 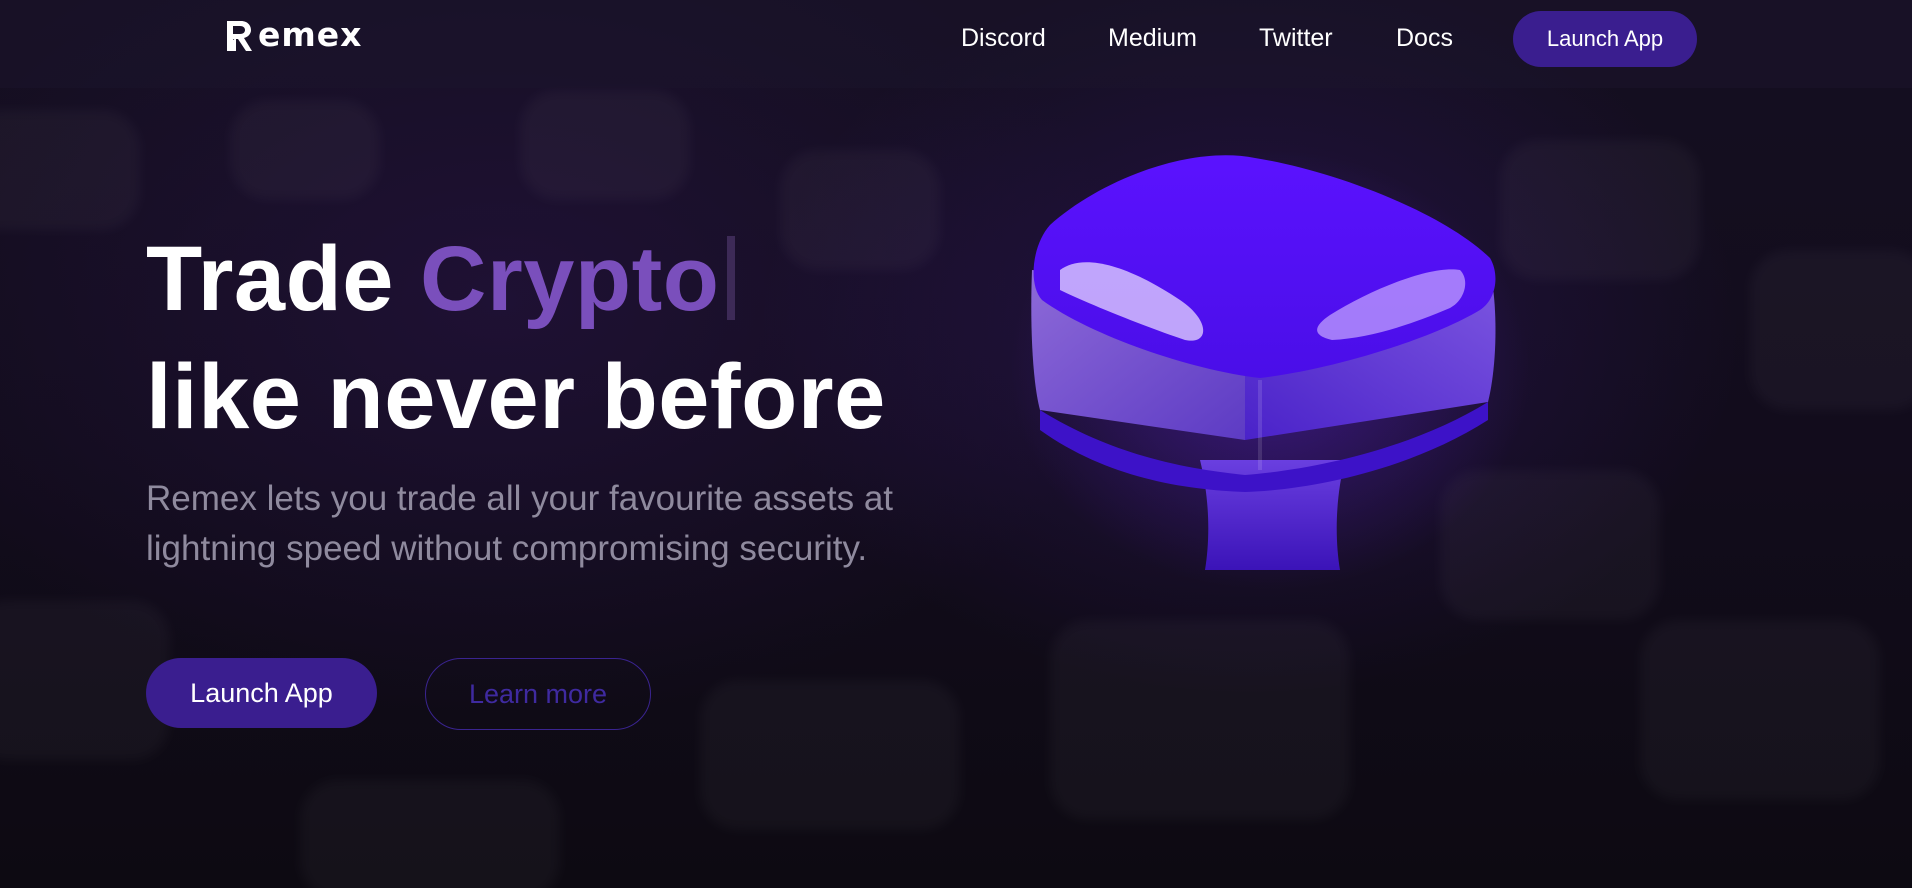 I want to click on logo: emex, so click(x=293, y=34).